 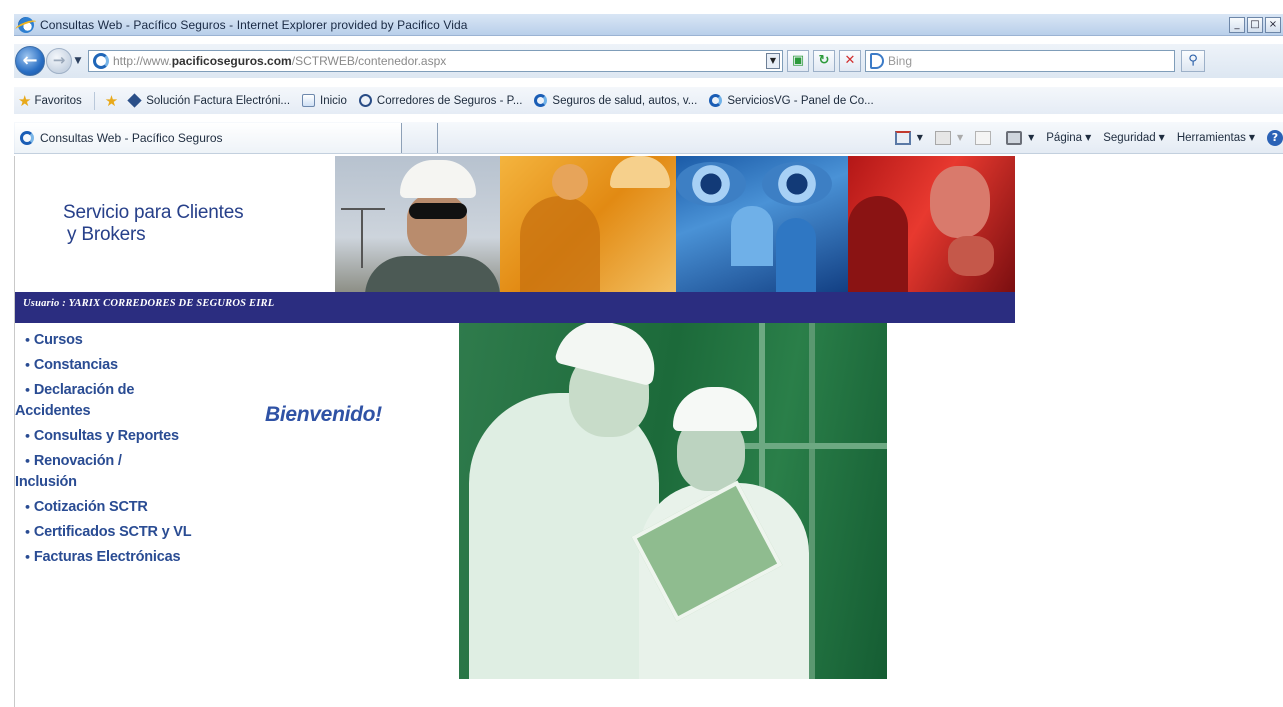 What do you see at coordinates (135, 365) in the screenshot?
I see `menu-item-constancias: • Constancias` at bounding box center [135, 365].